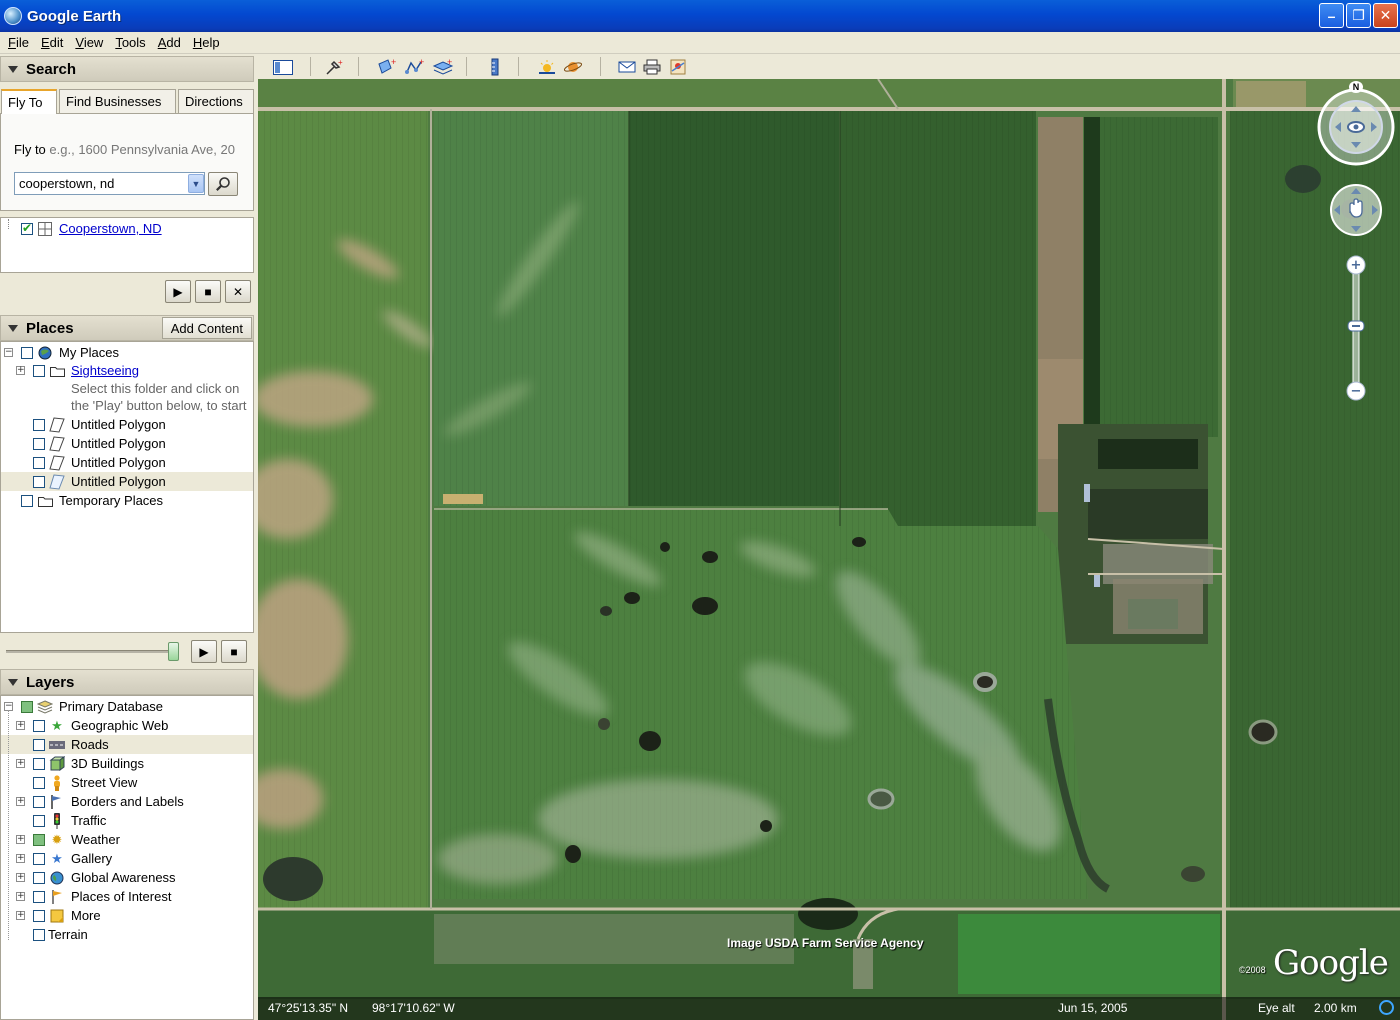 This screenshot has height=1020, width=1400. Describe the element at coordinates (105, 370) in the screenshot. I see `tree-label: Sightseeing` at that location.